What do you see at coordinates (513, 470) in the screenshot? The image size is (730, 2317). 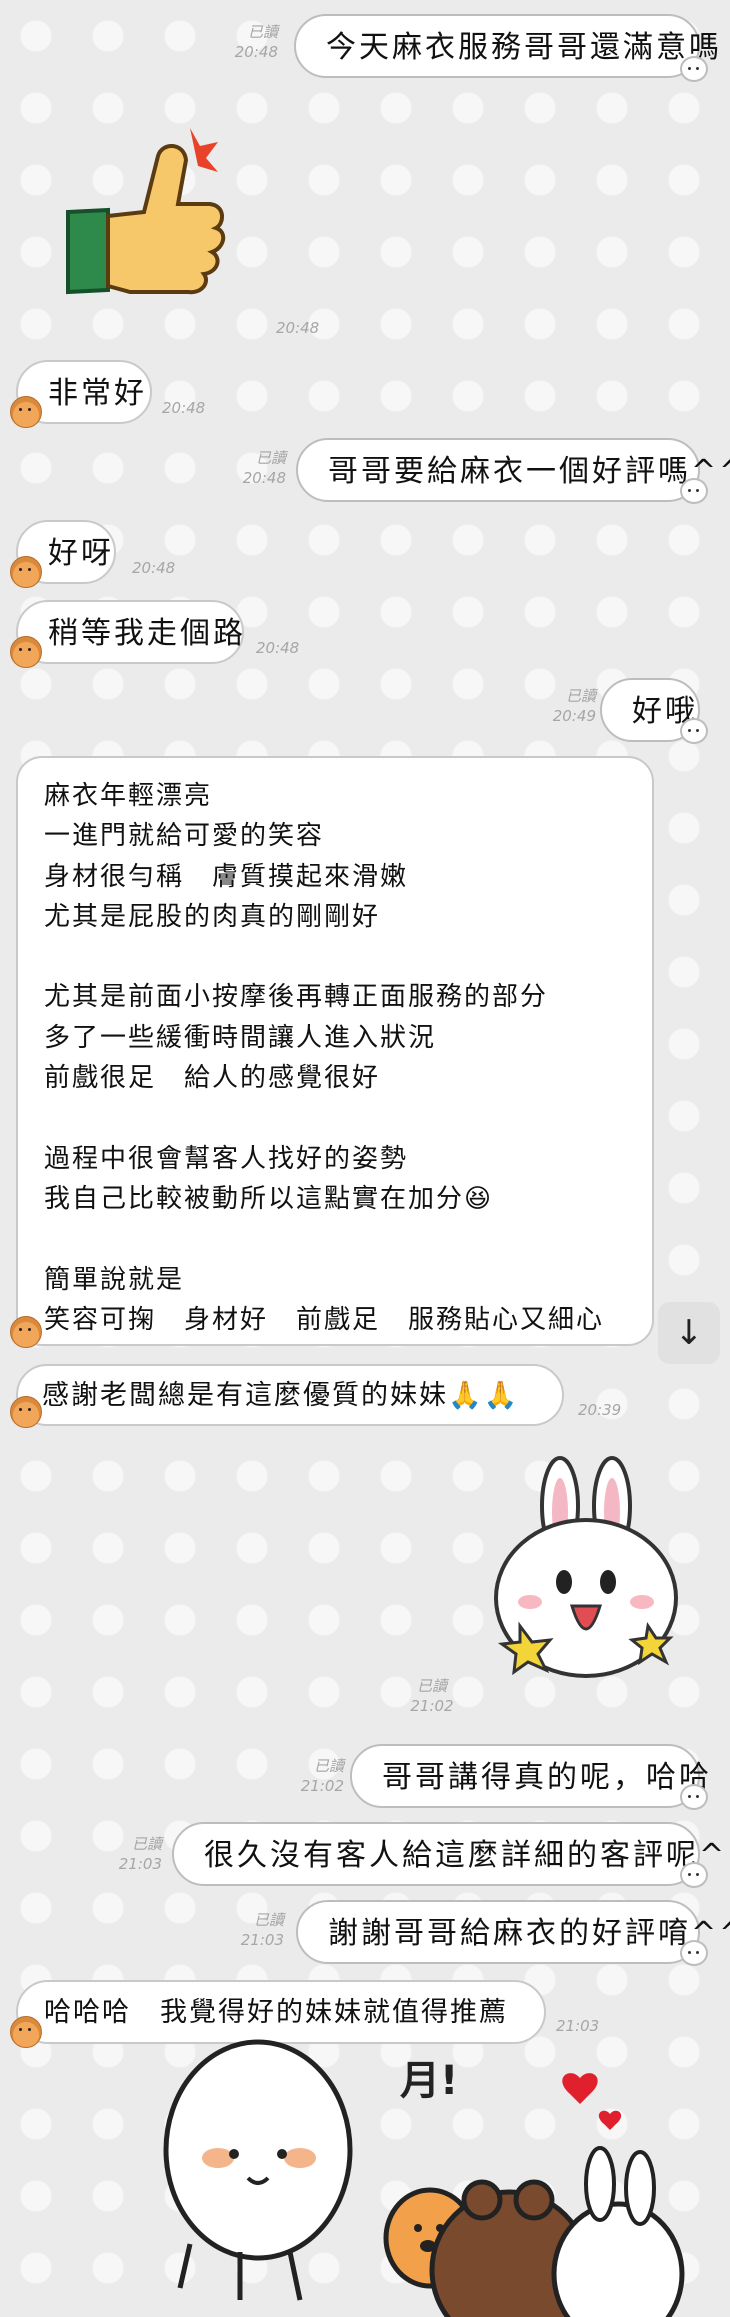 I see `message-bubble-sent: 哥哥要給麻衣一個好評嗎^^` at bounding box center [513, 470].